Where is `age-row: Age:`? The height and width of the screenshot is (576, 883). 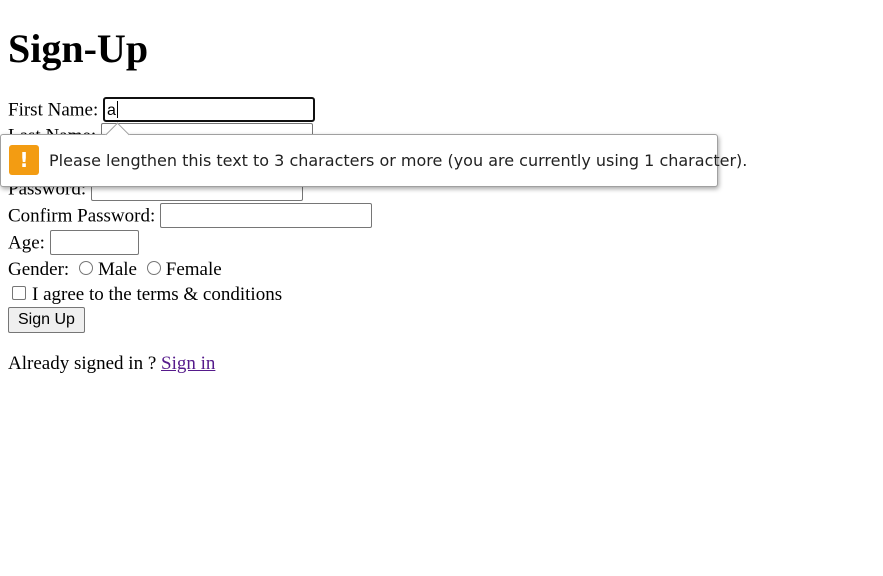 age-row: Age: is located at coordinates (73, 243).